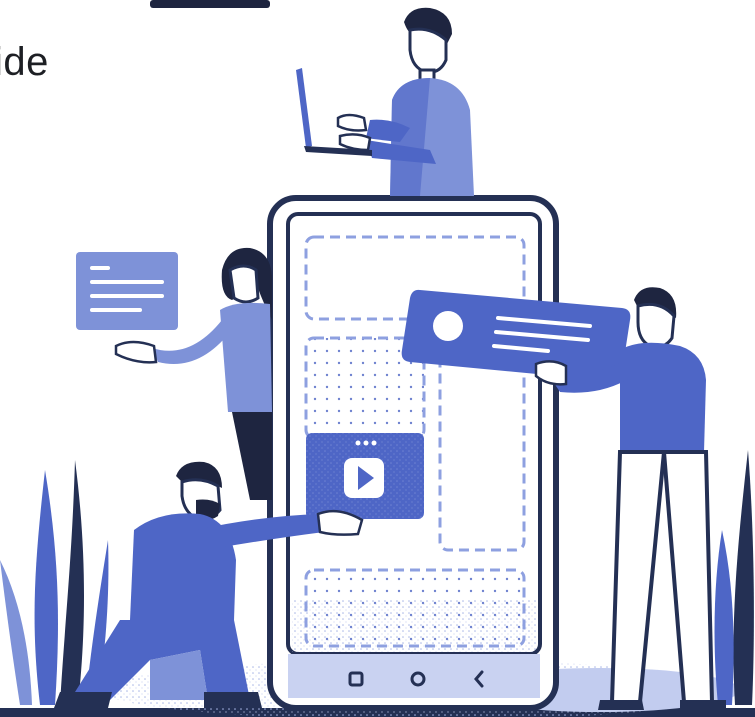  I want to click on video-card, so click(365, 476).